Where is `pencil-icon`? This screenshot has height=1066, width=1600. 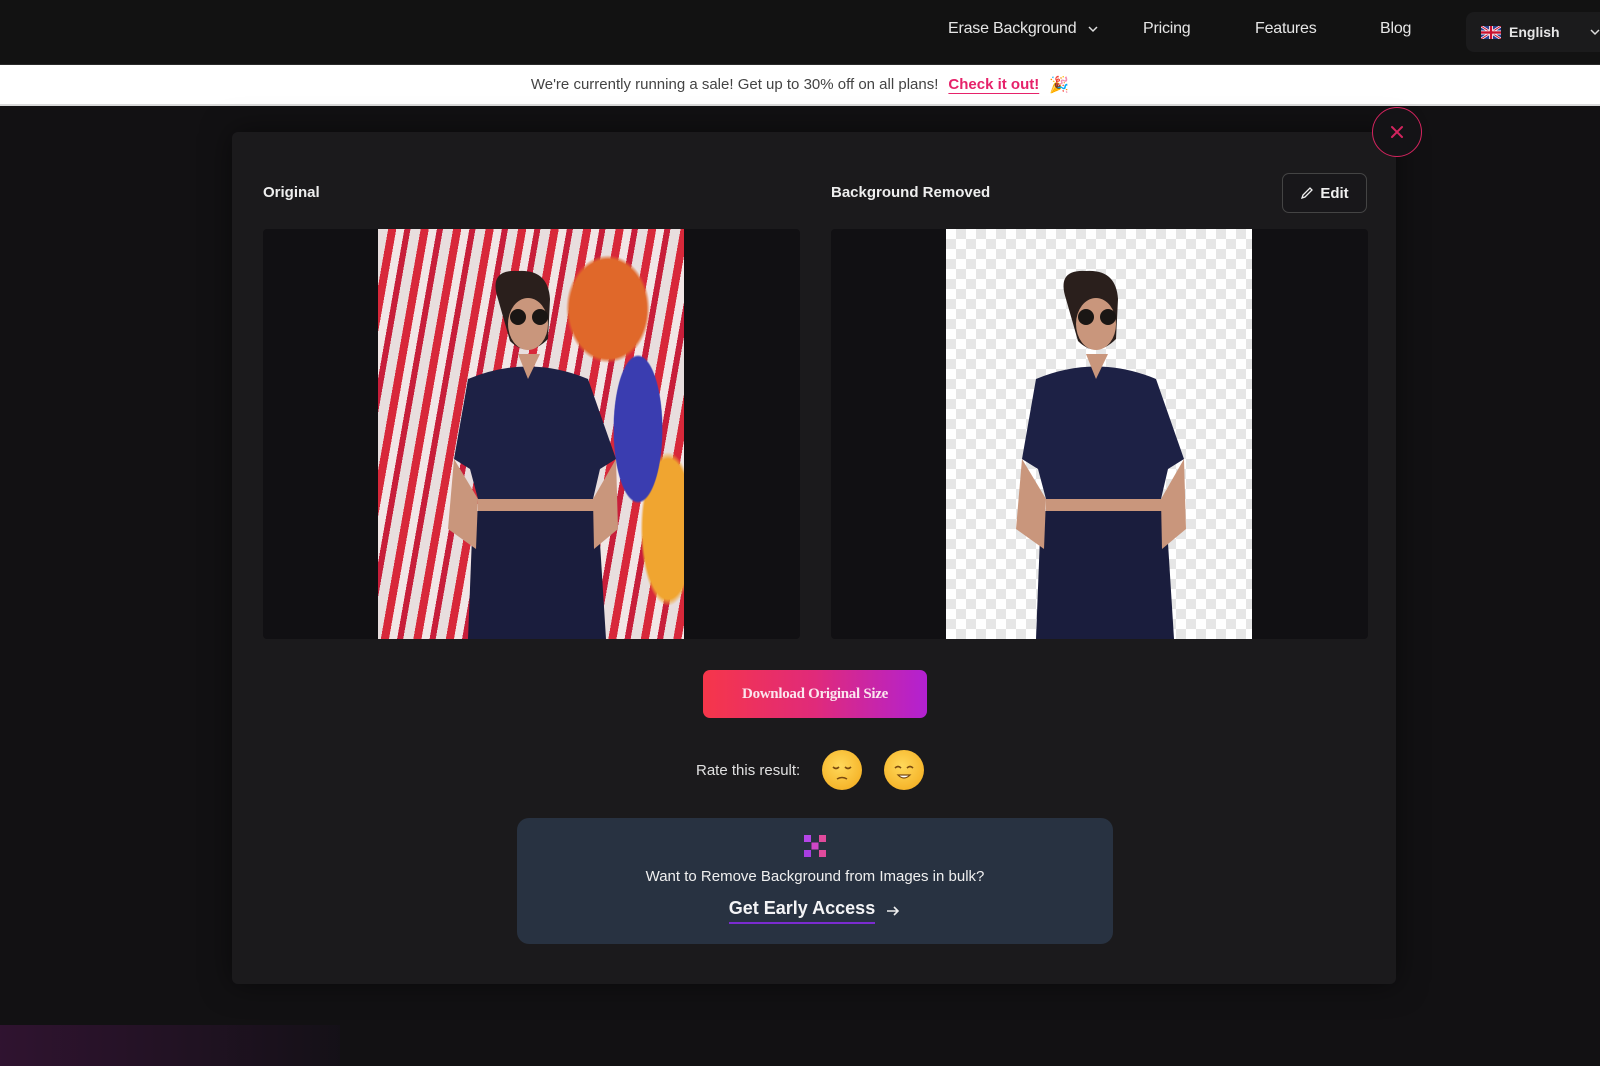 pencil-icon is located at coordinates (1307, 193).